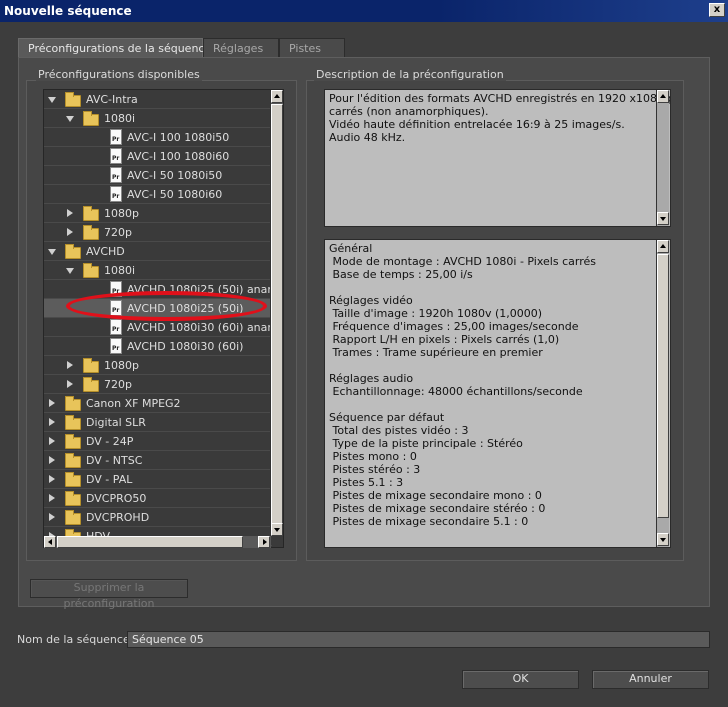 Image resolution: width=728 pixels, height=707 pixels. What do you see at coordinates (110, 441) in the screenshot?
I see `tree-item-label: DV - 24P` at bounding box center [110, 441].